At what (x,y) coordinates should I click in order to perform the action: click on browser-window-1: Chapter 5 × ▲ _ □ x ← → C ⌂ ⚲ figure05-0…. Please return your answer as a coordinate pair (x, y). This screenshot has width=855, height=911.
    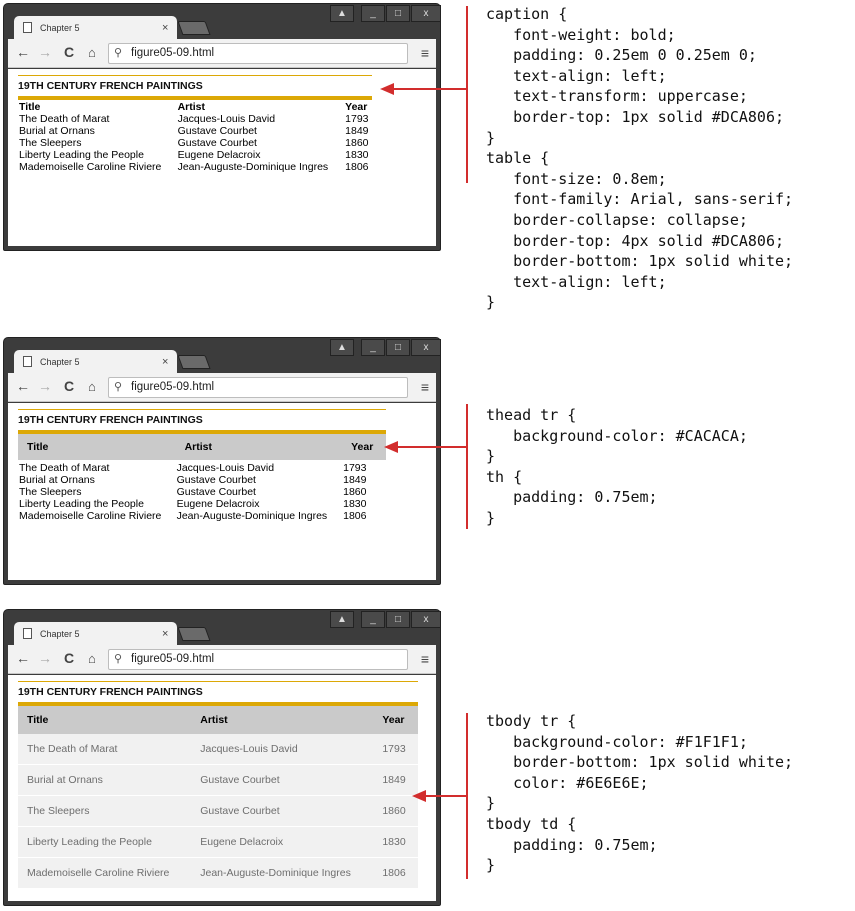
    Looking at the image, I should click on (222, 127).